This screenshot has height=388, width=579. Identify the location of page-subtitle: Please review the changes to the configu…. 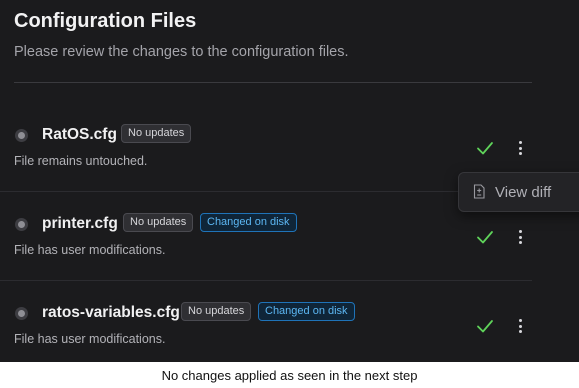
(181, 52).